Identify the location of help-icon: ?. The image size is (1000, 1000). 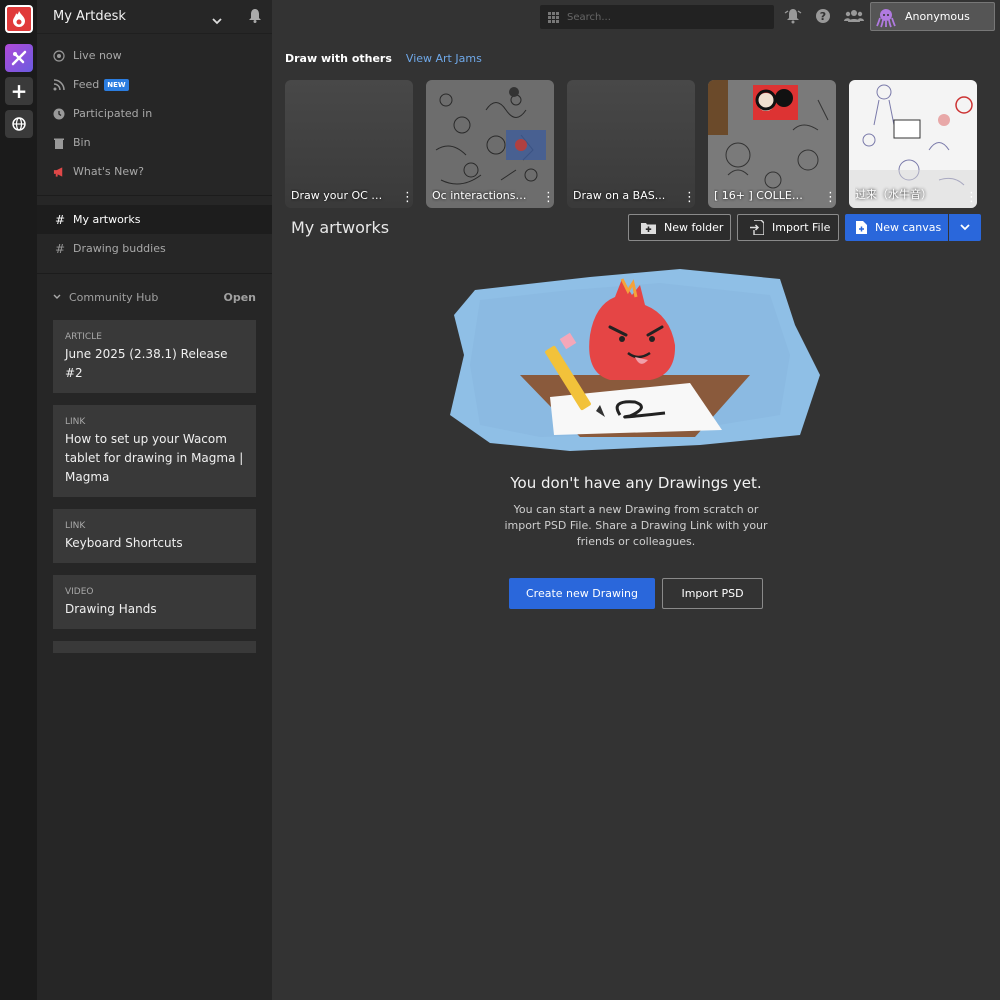
(823, 16).